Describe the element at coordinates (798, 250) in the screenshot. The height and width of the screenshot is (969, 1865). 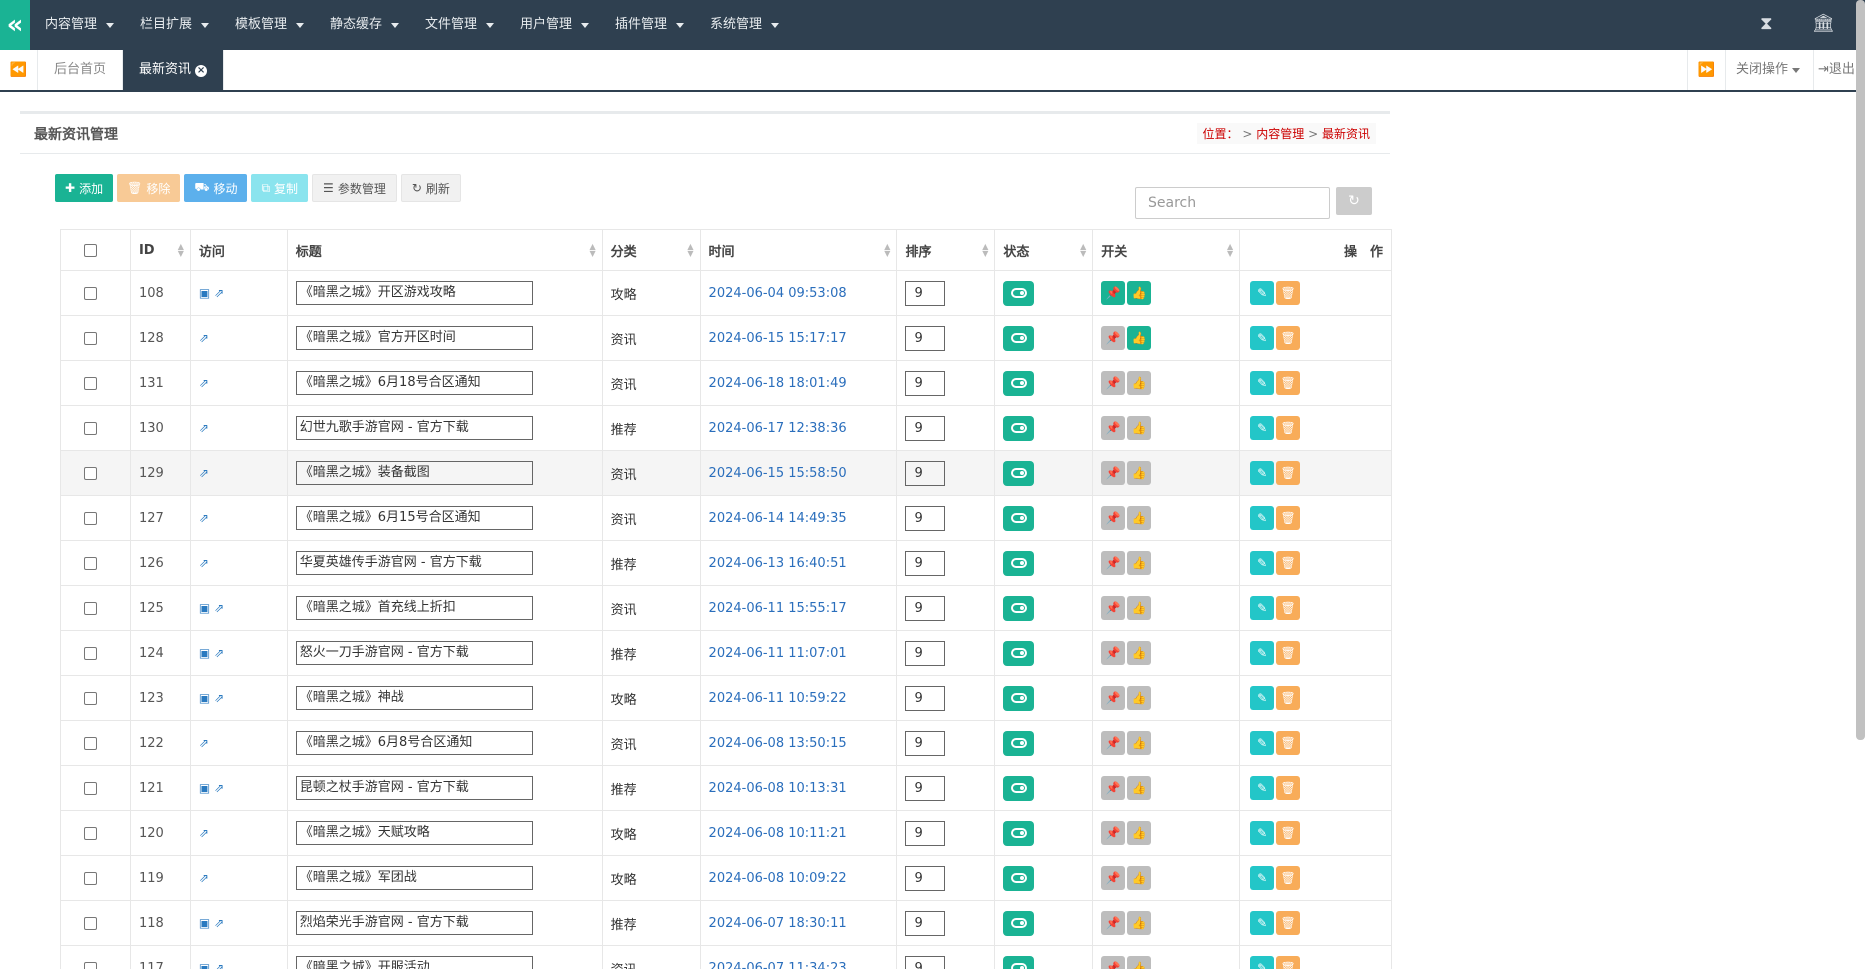
I see `col-time: 时间 ▲ ▼` at that location.